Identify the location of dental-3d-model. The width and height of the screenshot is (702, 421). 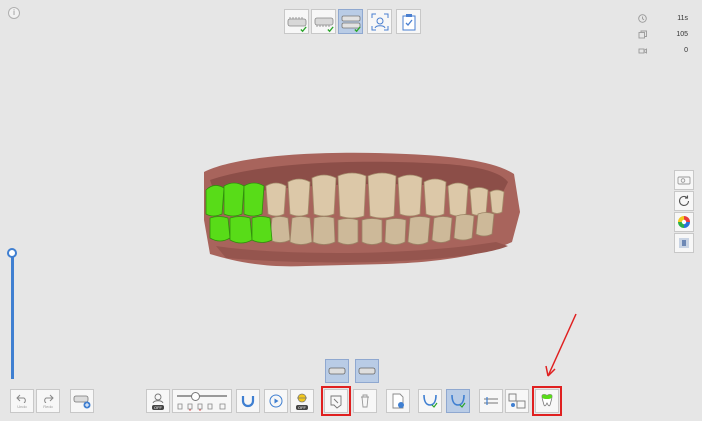
(361, 215).